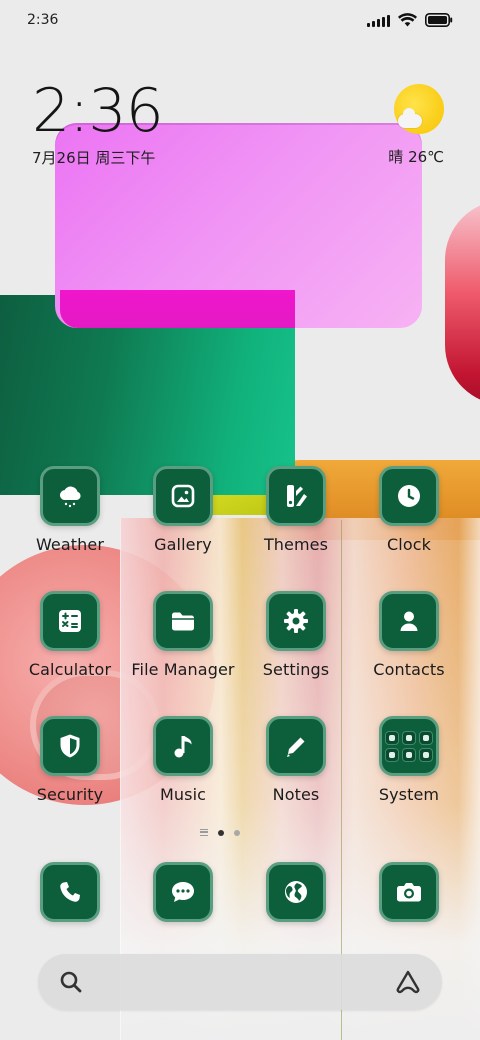 The image size is (480, 1040). I want to click on widget-date: 7月26日 周三下午, so click(94, 158).